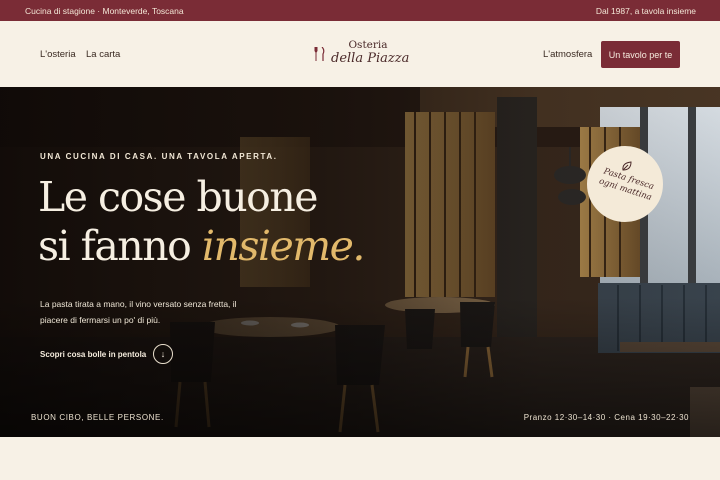 The image size is (720, 480). Describe the element at coordinates (640, 54) in the screenshot. I see `reserve-table-button: Un tavolo per te` at that location.